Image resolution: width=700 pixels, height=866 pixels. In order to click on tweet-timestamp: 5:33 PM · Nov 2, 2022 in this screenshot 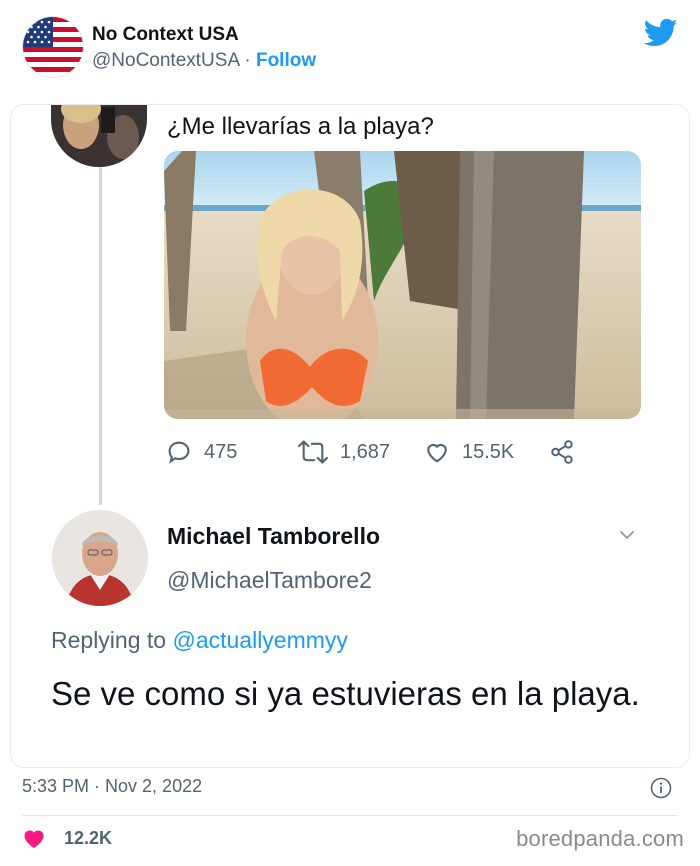, I will do `click(112, 786)`.